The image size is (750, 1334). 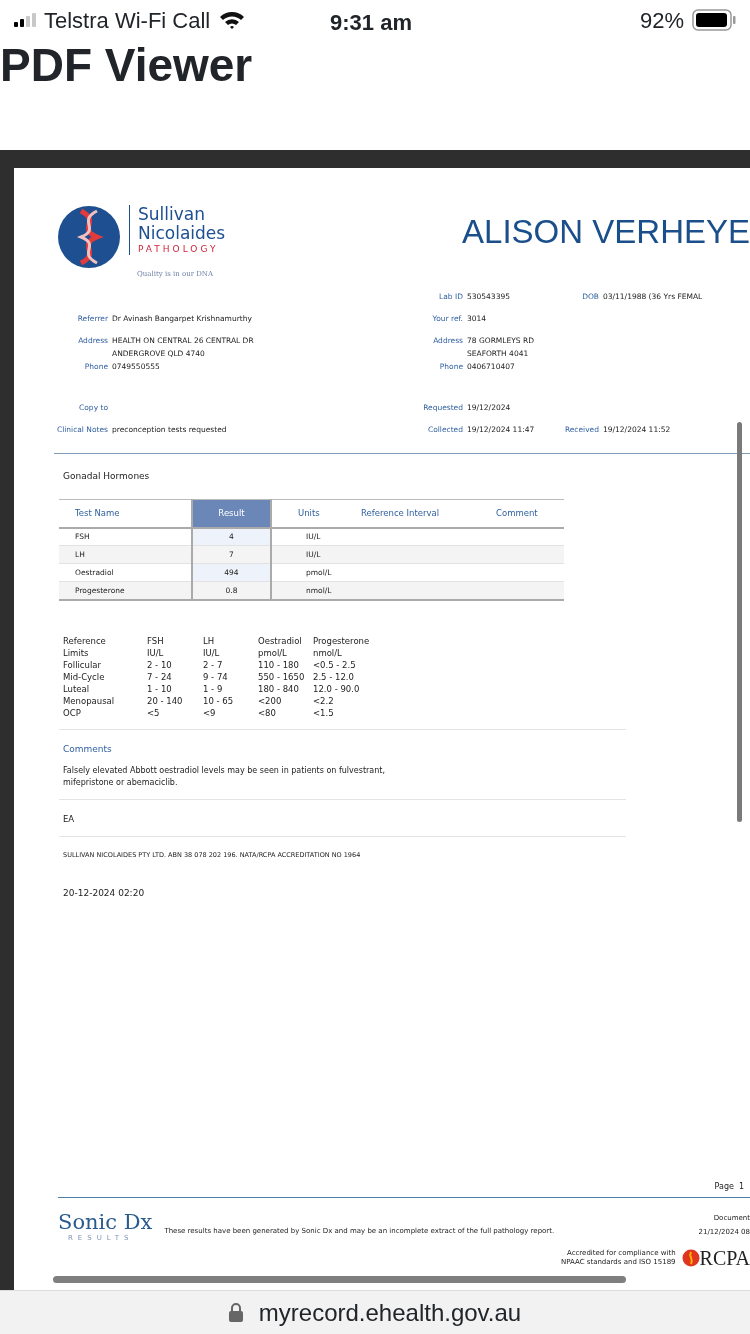 I want to click on reference-text: 20 - 140, so click(x=165, y=700).